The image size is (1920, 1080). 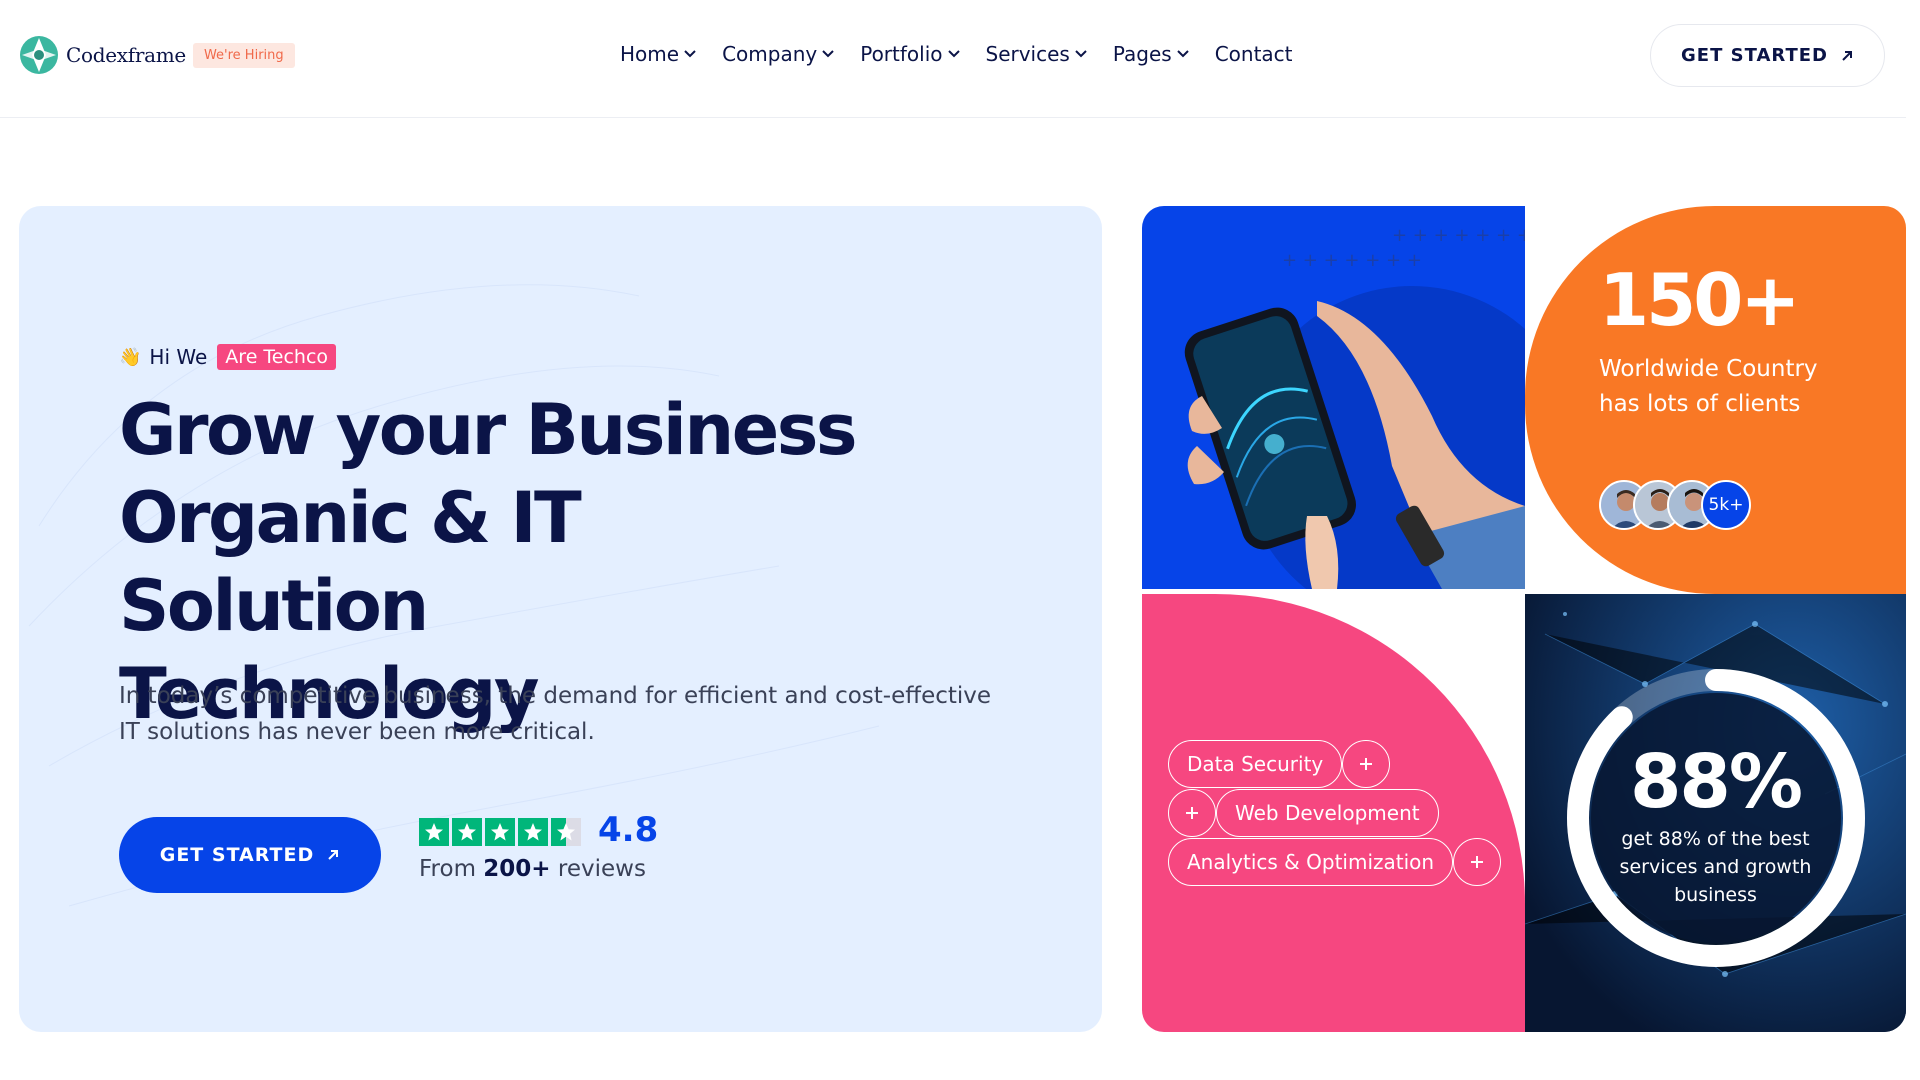 What do you see at coordinates (901, 54) in the screenshot?
I see `nav-item-label: Portfolio` at bounding box center [901, 54].